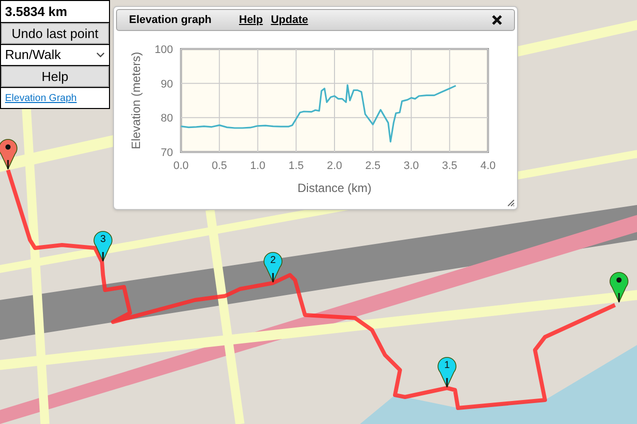 This screenshot has height=424, width=637. I want to click on y-tick-label: 100, so click(163, 50).